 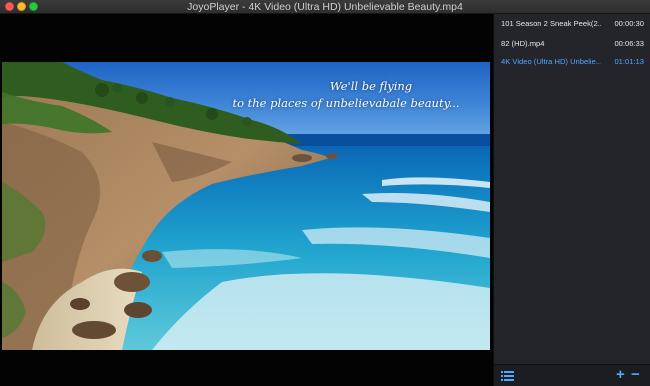 I want to click on playlist-footer: + −, so click(x=572, y=375).